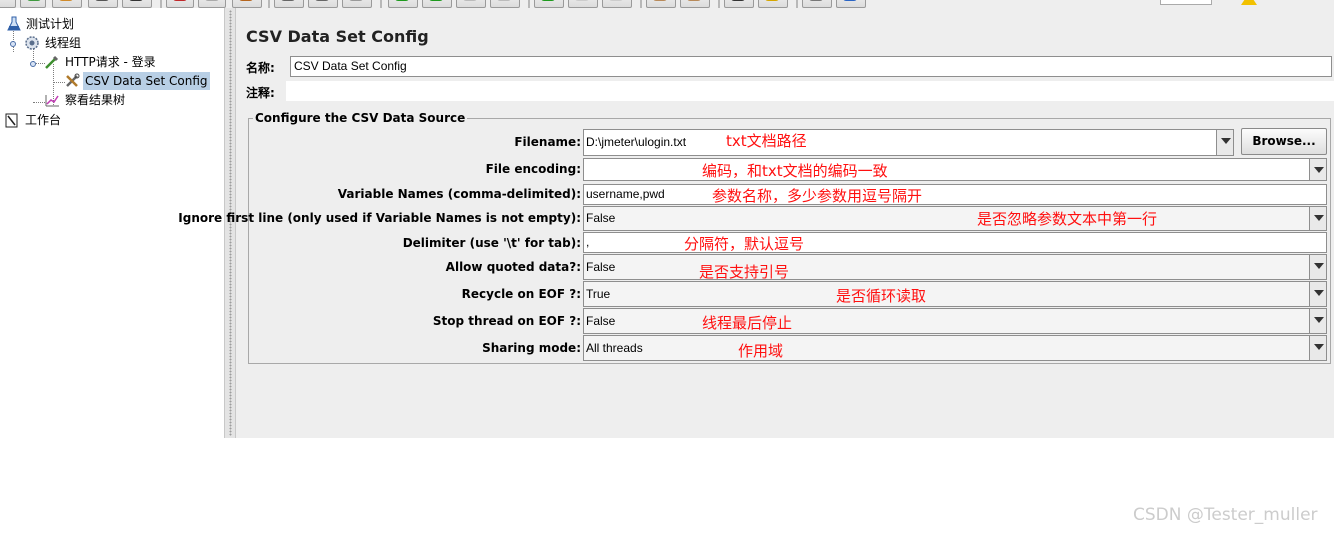 The width and height of the screenshot is (1334, 534). What do you see at coordinates (289, 4) in the screenshot?
I see `toolbar-button-expand` at bounding box center [289, 4].